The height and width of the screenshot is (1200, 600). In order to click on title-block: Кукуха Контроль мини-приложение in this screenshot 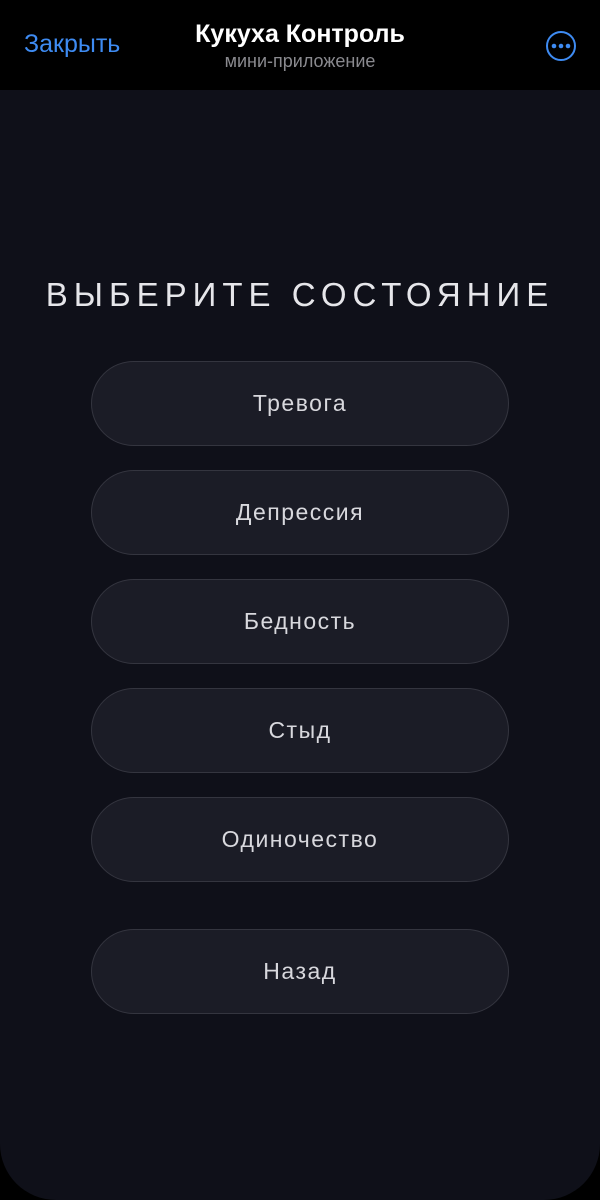, I will do `click(300, 45)`.